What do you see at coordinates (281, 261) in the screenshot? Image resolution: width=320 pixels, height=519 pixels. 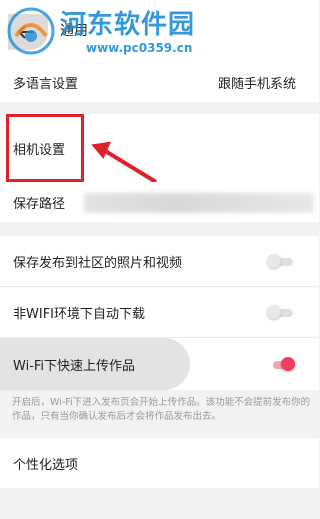 I see `save-posted-toggle` at bounding box center [281, 261].